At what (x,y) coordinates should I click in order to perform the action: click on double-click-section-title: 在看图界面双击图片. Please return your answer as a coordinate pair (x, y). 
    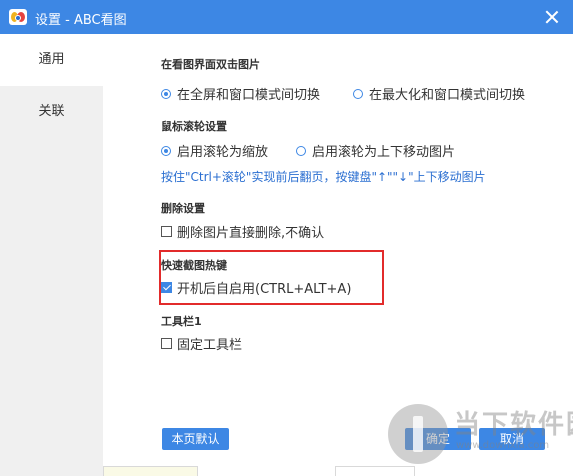
    Looking at the image, I should click on (210, 64).